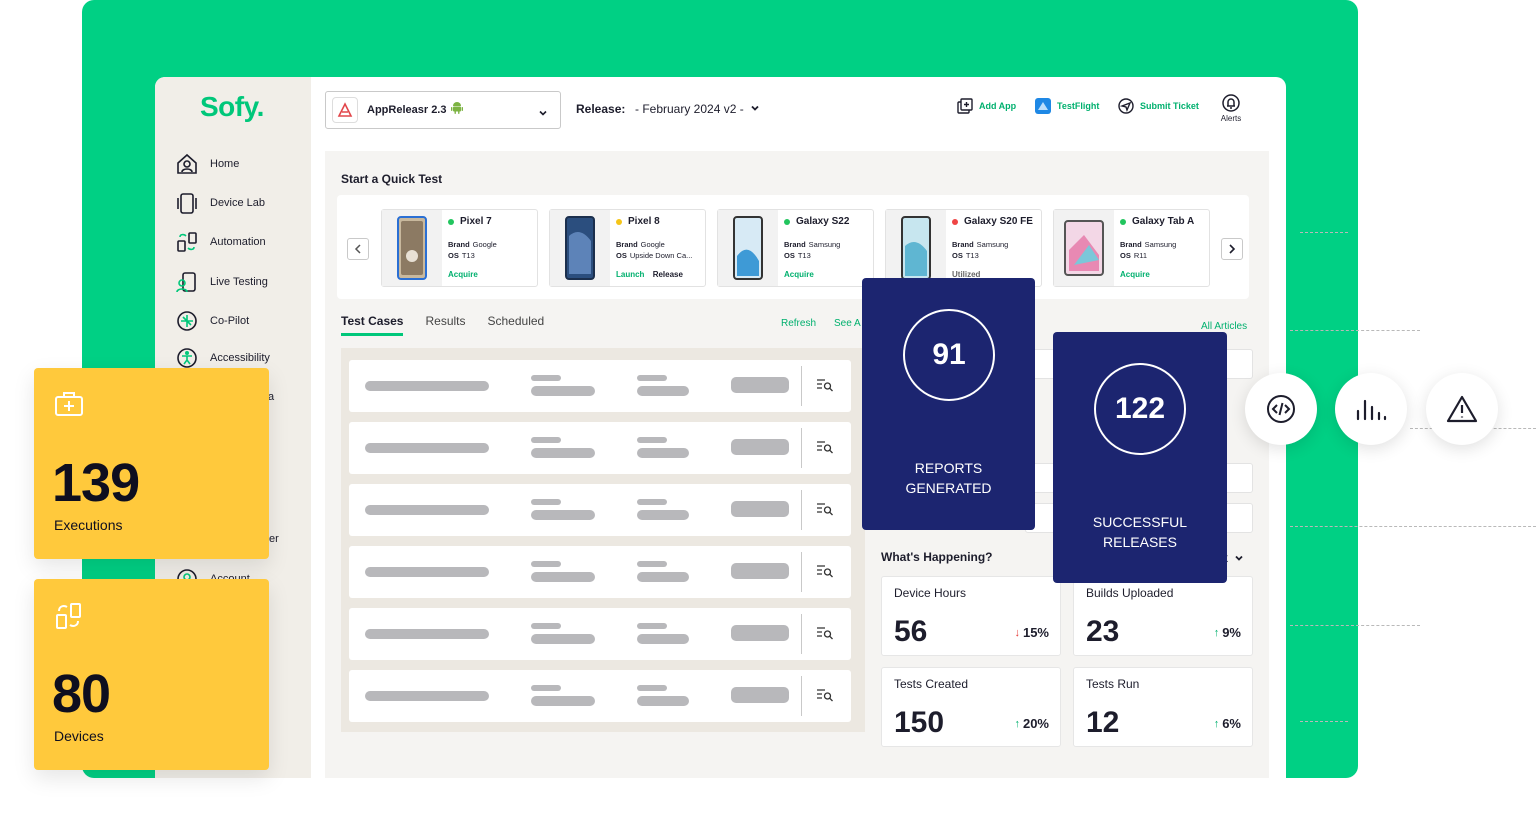 This screenshot has width=1536, height=824. What do you see at coordinates (1160, 244) in the screenshot?
I see `device-brand: Samsung` at bounding box center [1160, 244].